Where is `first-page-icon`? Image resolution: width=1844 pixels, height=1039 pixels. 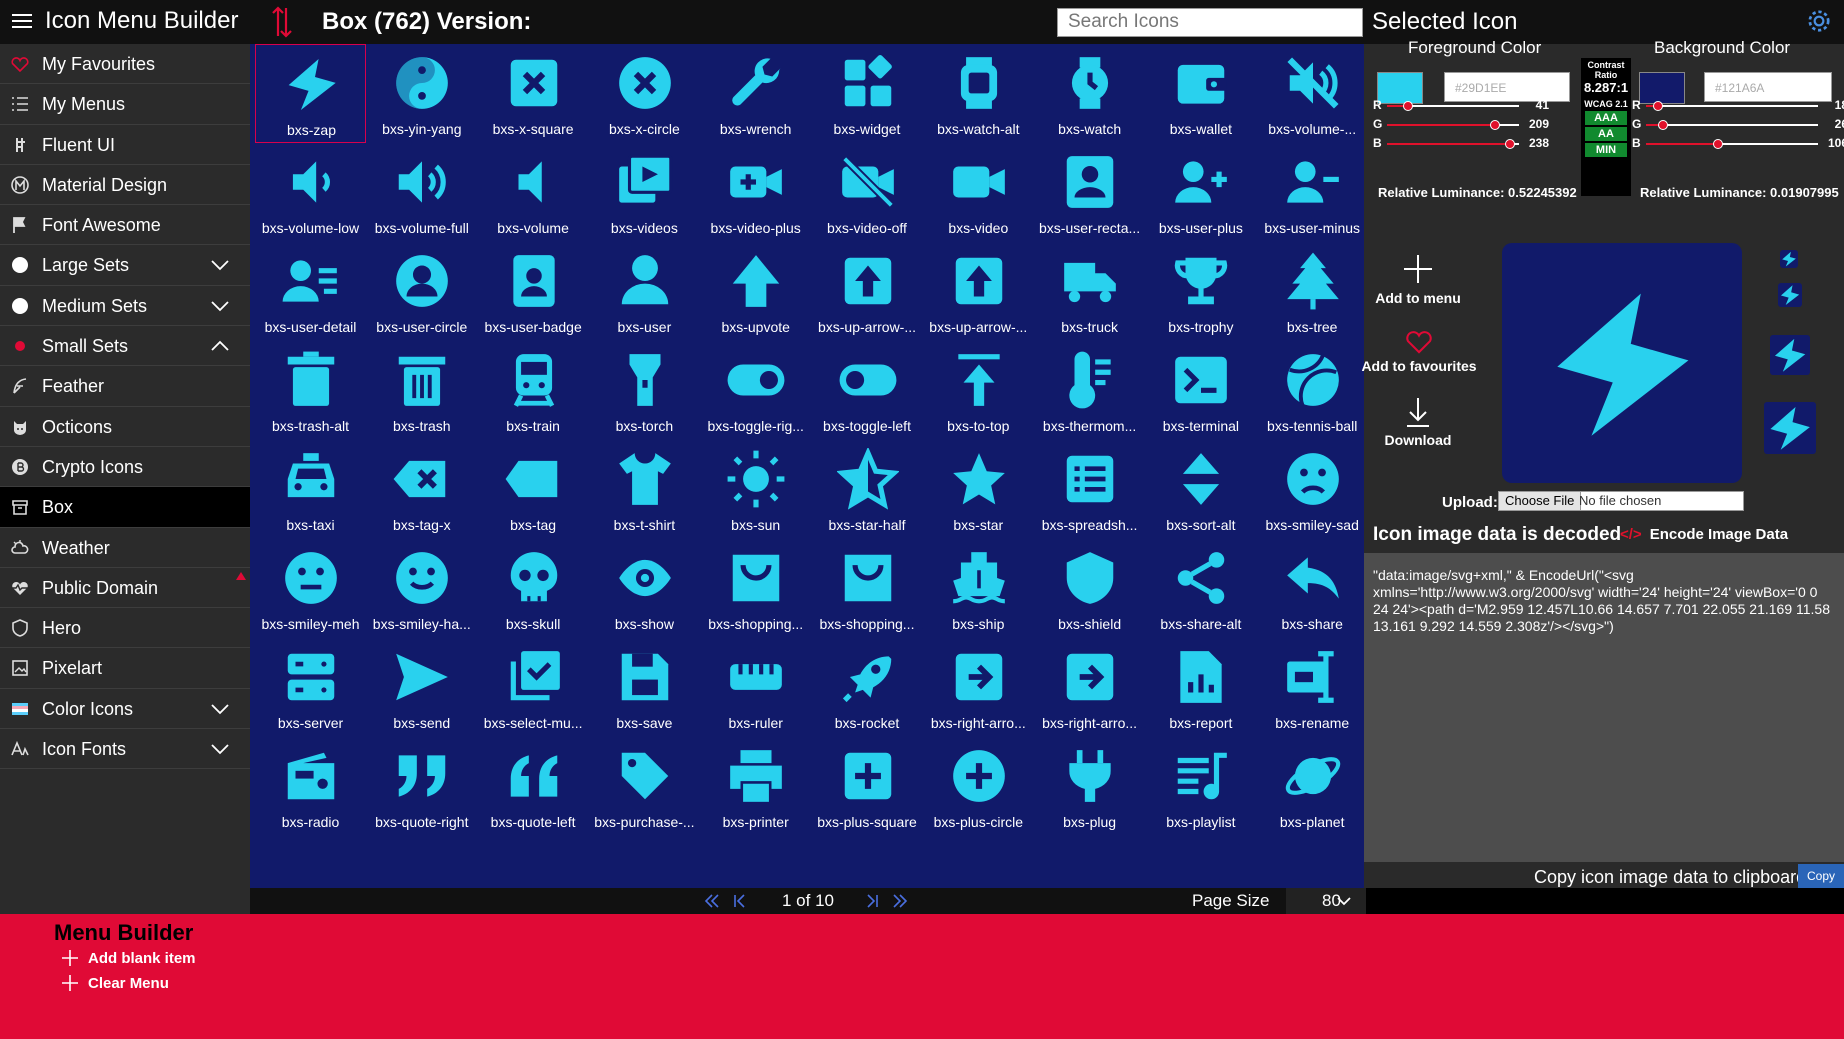 first-page-icon is located at coordinates (712, 901).